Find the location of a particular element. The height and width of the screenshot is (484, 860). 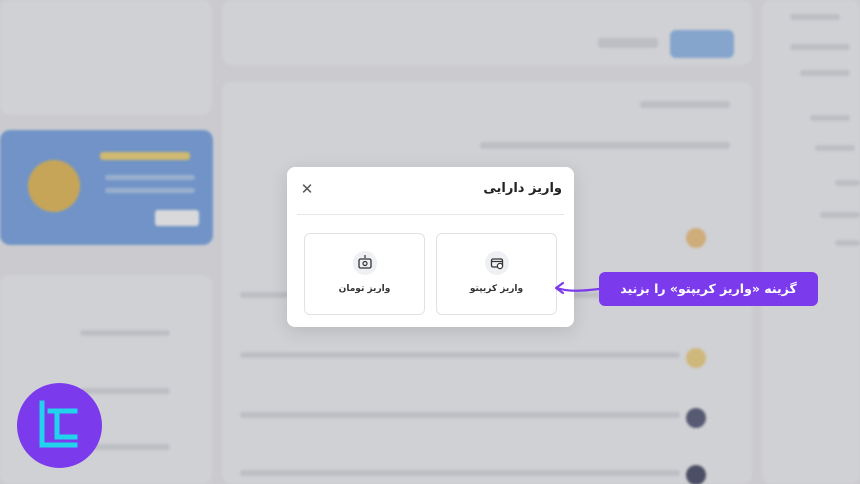

toman-deposit-option: واریز تومان is located at coordinates (364, 274).